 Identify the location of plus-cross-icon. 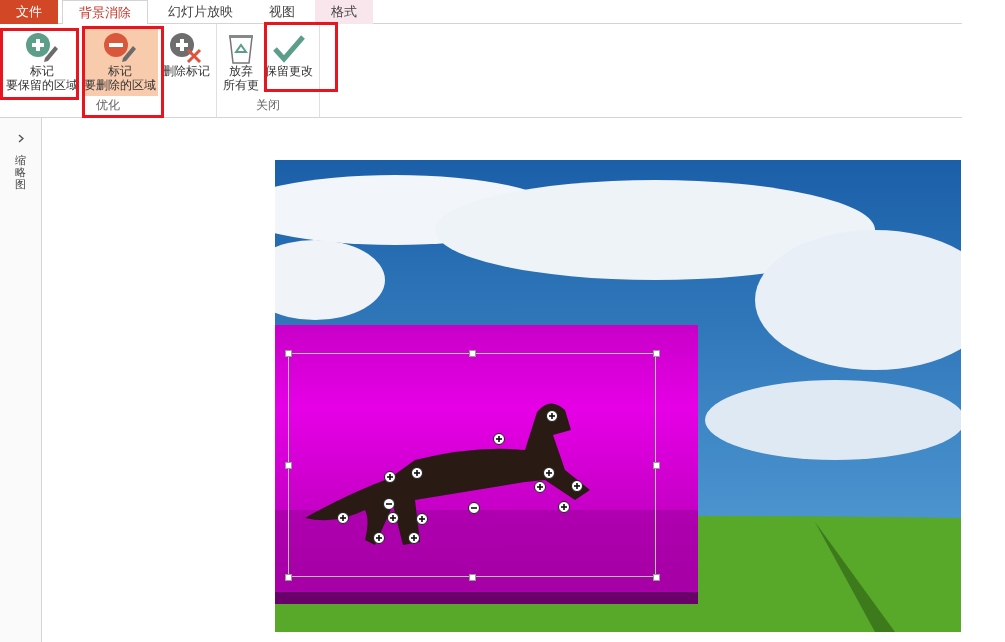
(186, 48).